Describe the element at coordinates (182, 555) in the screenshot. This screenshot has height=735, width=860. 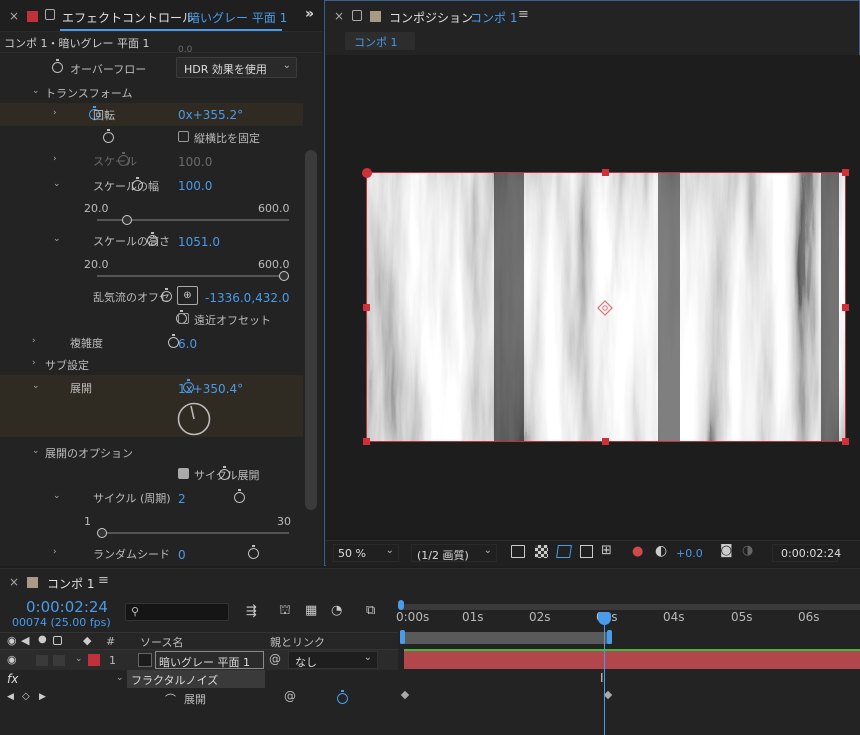
I see `random-seed-value: 0` at that location.